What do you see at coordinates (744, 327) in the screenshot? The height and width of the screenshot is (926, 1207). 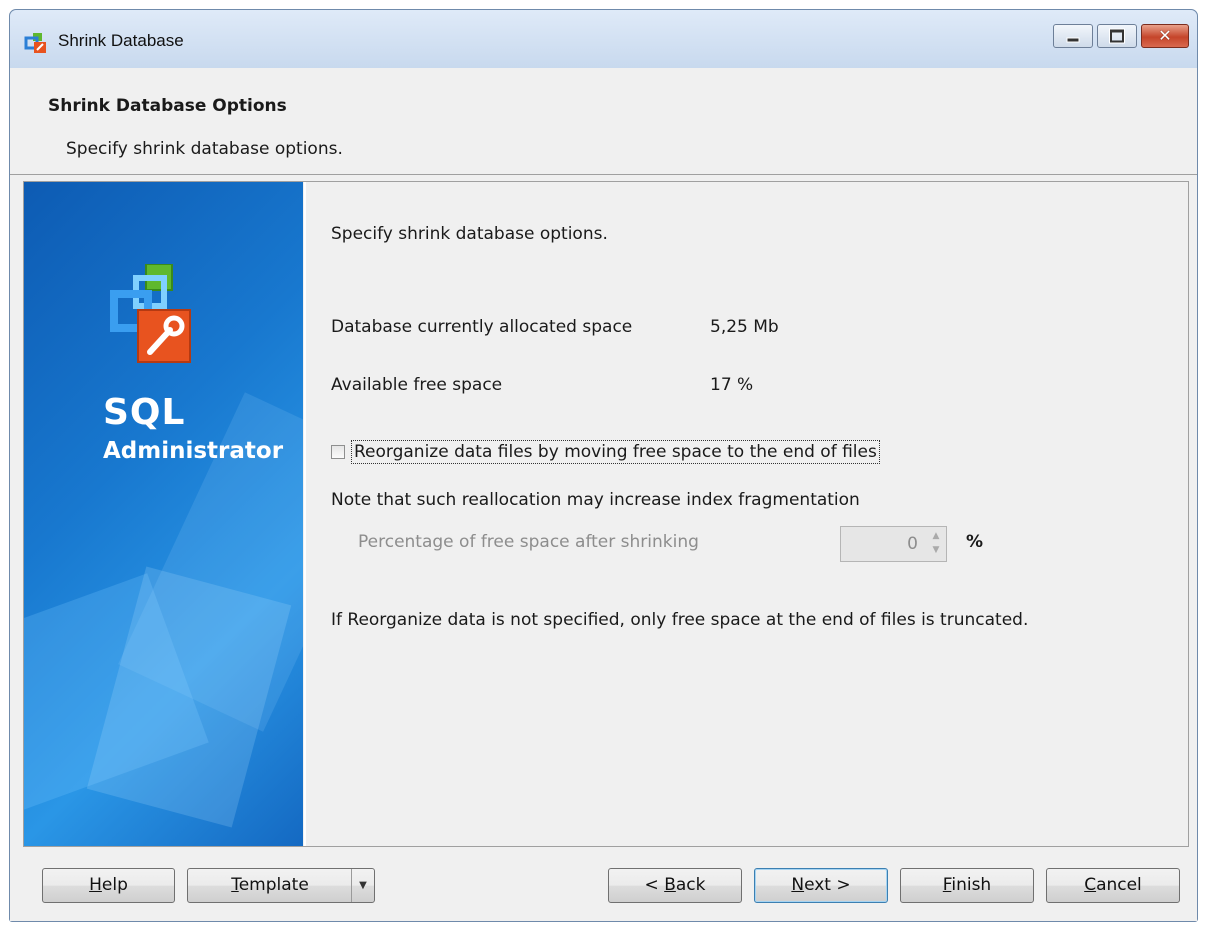 I see `allocated-space-value: 5,25 Mb` at bounding box center [744, 327].